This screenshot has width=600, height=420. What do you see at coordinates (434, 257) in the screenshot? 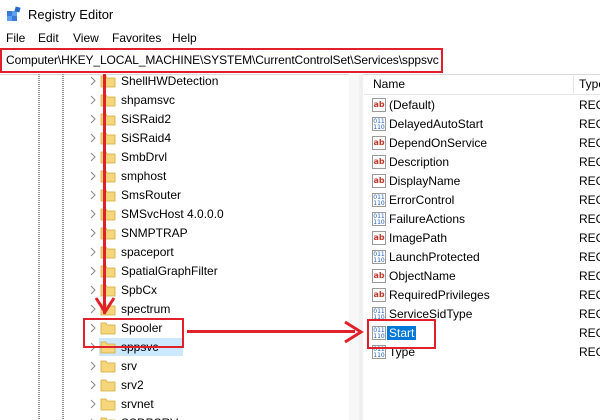
I see `registry-value-name: LaunchProtected` at bounding box center [434, 257].